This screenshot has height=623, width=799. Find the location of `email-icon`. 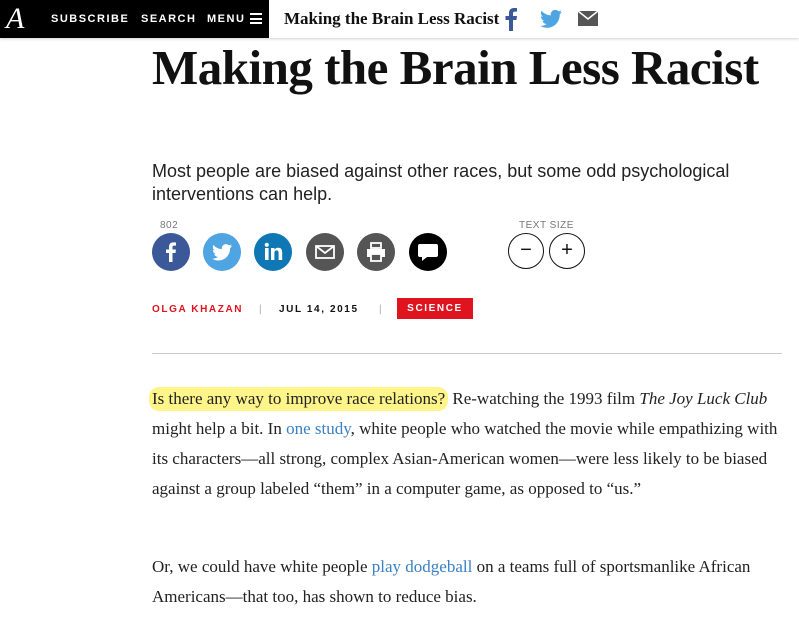

email-icon is located at coordinates (588, 18).